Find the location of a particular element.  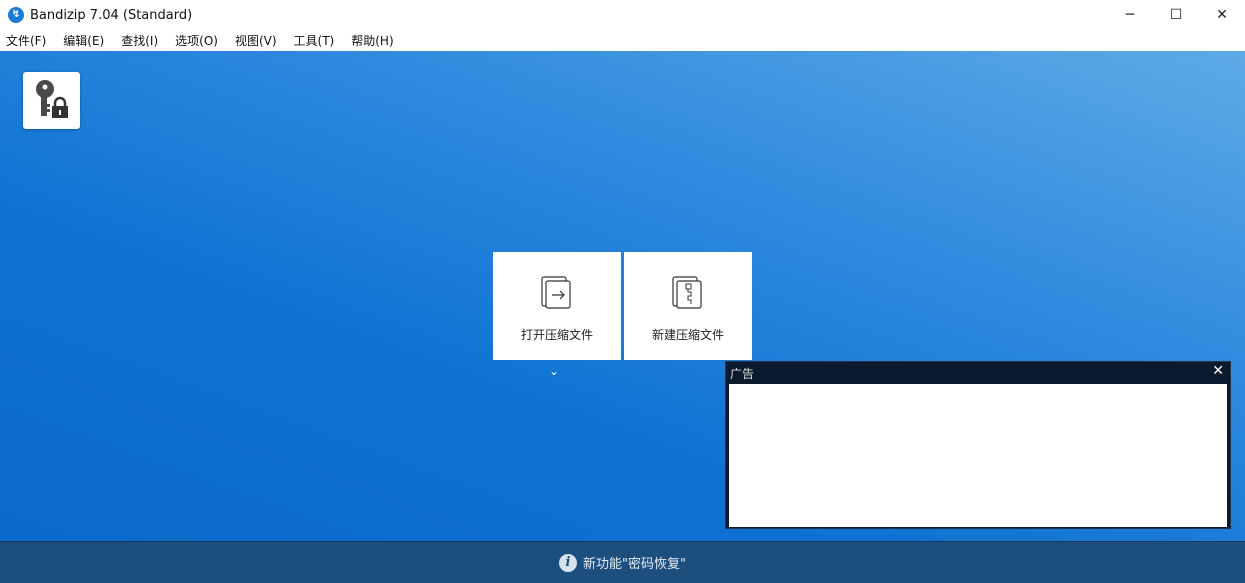

window-title: Bandizip 7.04 (Standard) is located at coordinates (111, 15).